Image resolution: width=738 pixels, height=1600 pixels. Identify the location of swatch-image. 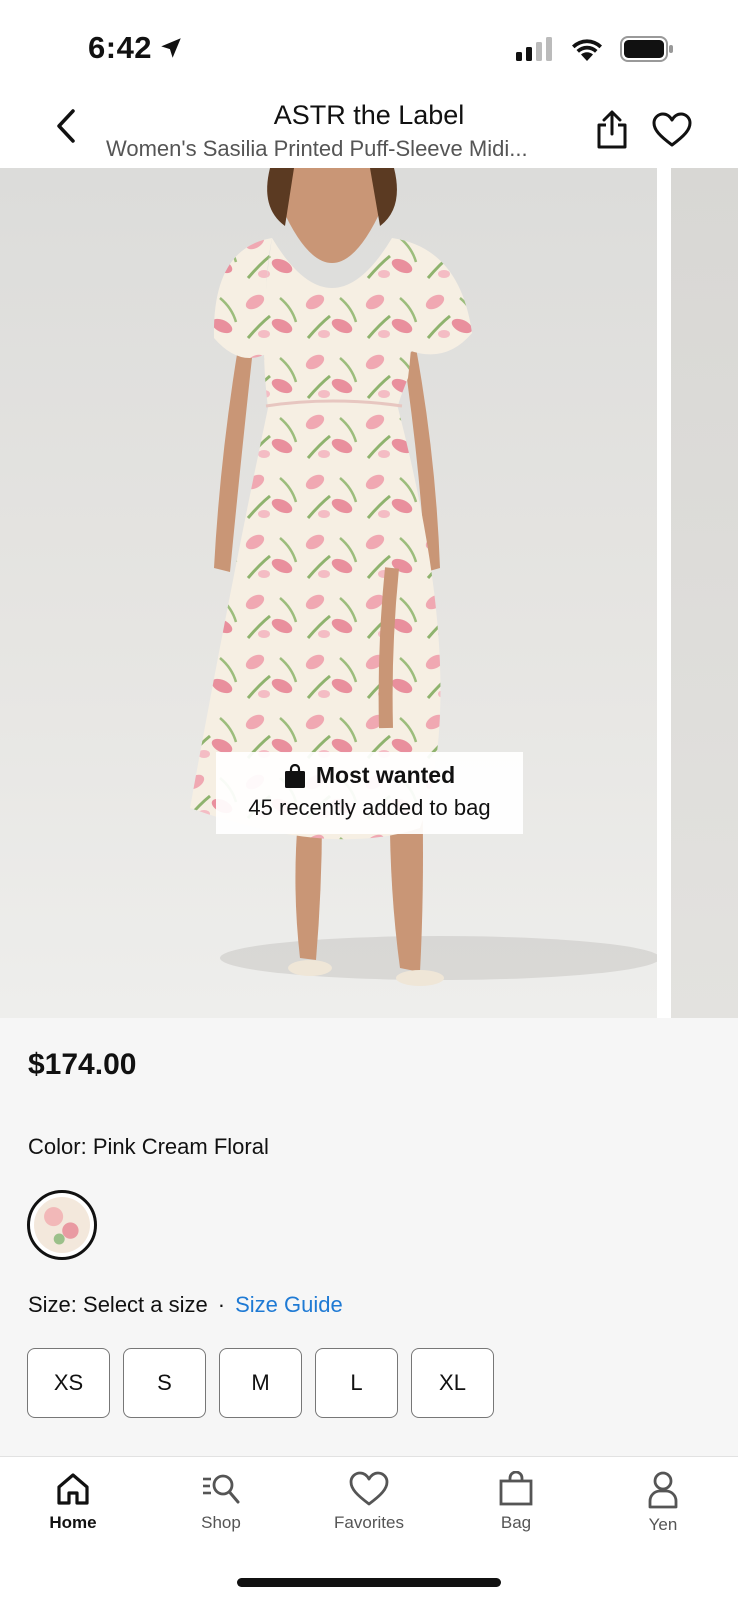
(62, 1225).